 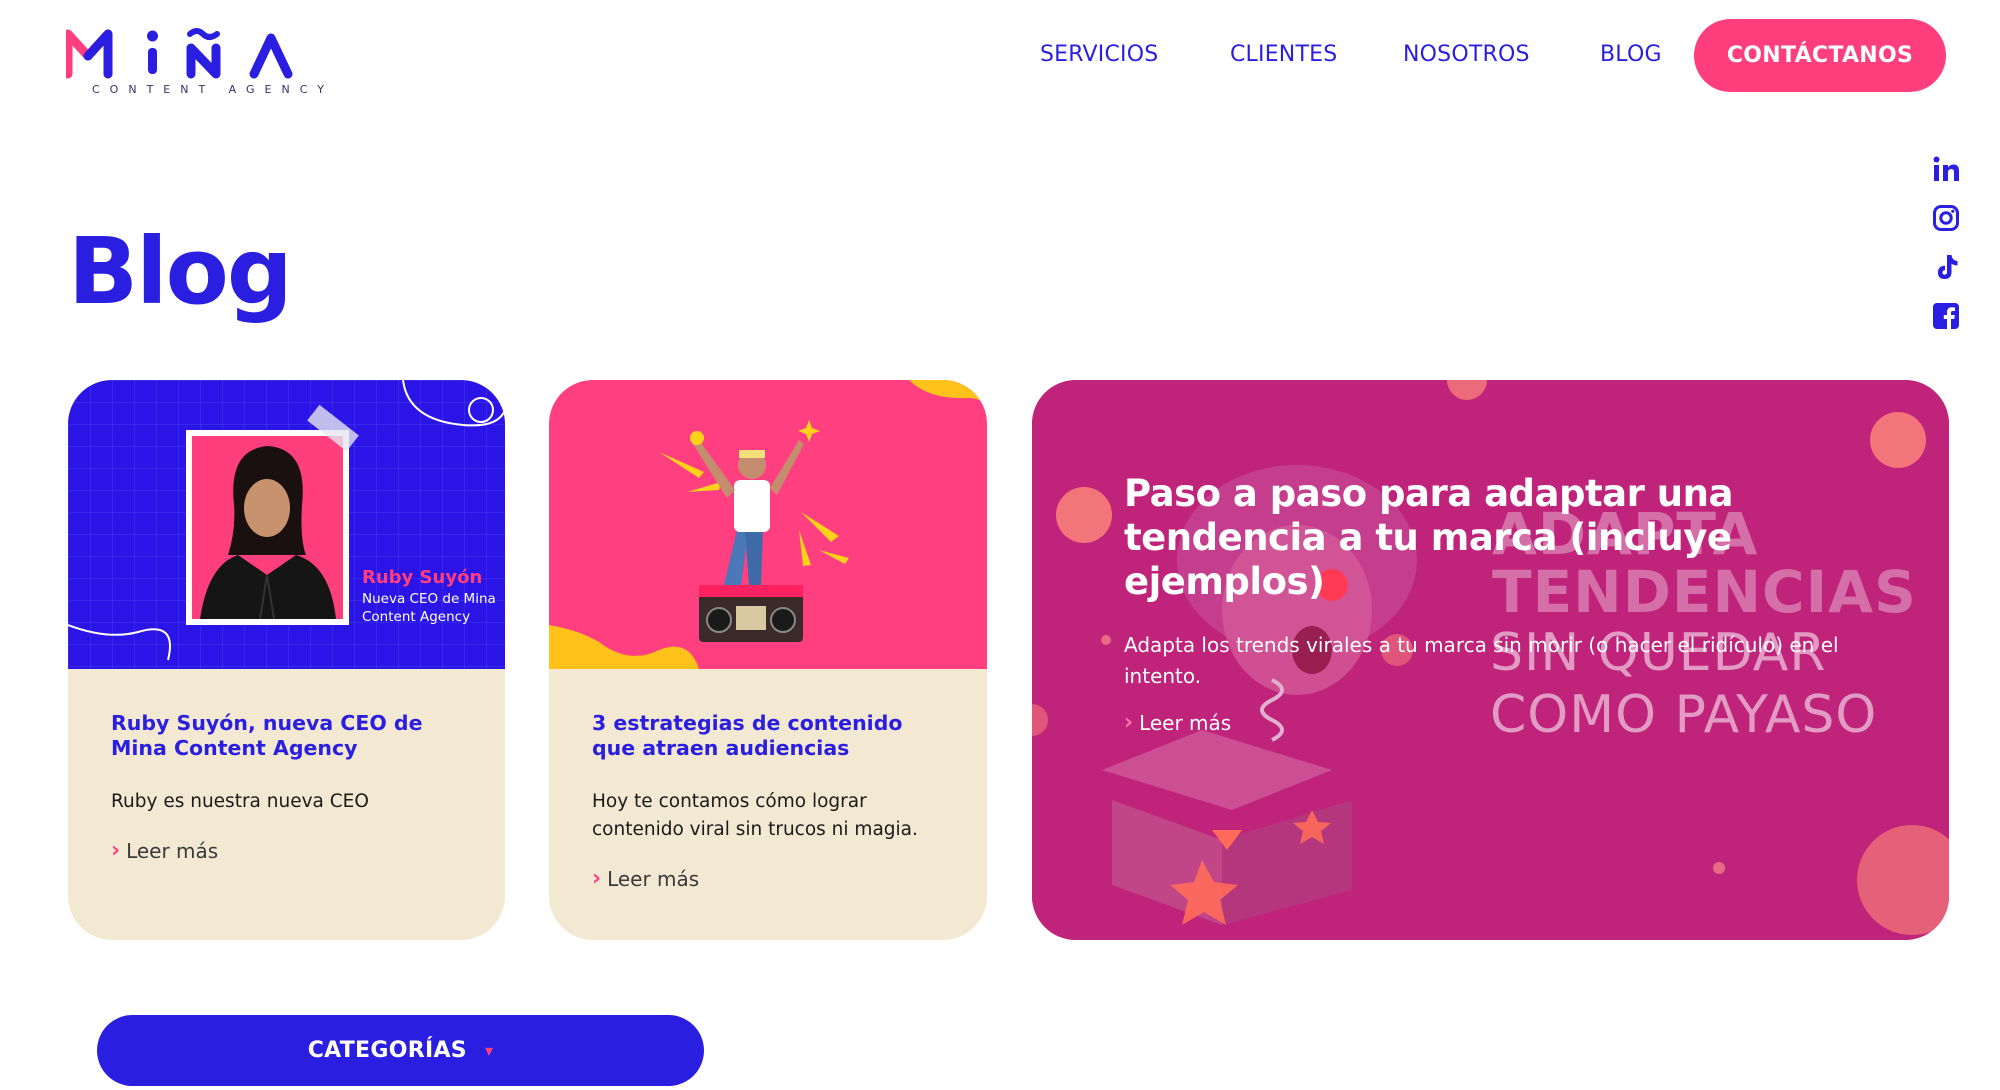 I want to click on nav-item-nosotros: NOSOTROS, so click(x=1466, y=54).